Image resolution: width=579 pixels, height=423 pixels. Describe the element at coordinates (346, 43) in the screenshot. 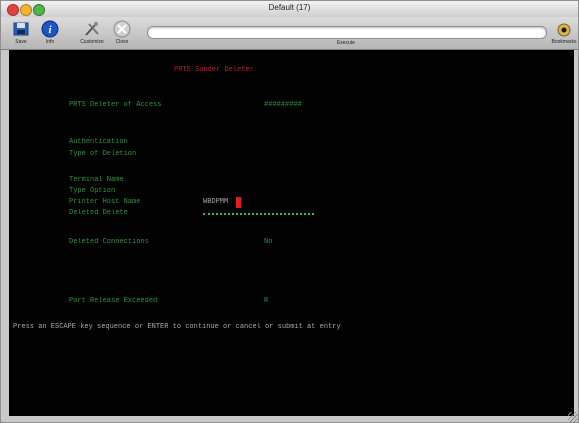

I see `execute-label: Execute` at that location.